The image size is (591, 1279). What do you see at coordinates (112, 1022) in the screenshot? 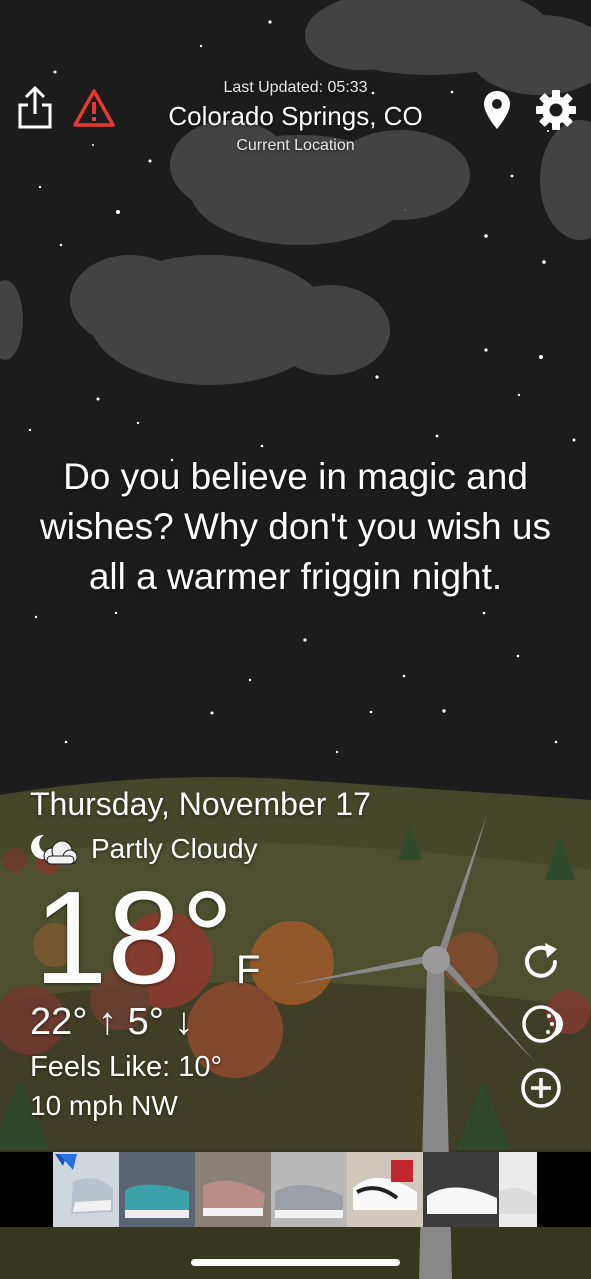
I see `high-low-label: 22° ↑ 5° ↓` at bounding box center [112, 1022].